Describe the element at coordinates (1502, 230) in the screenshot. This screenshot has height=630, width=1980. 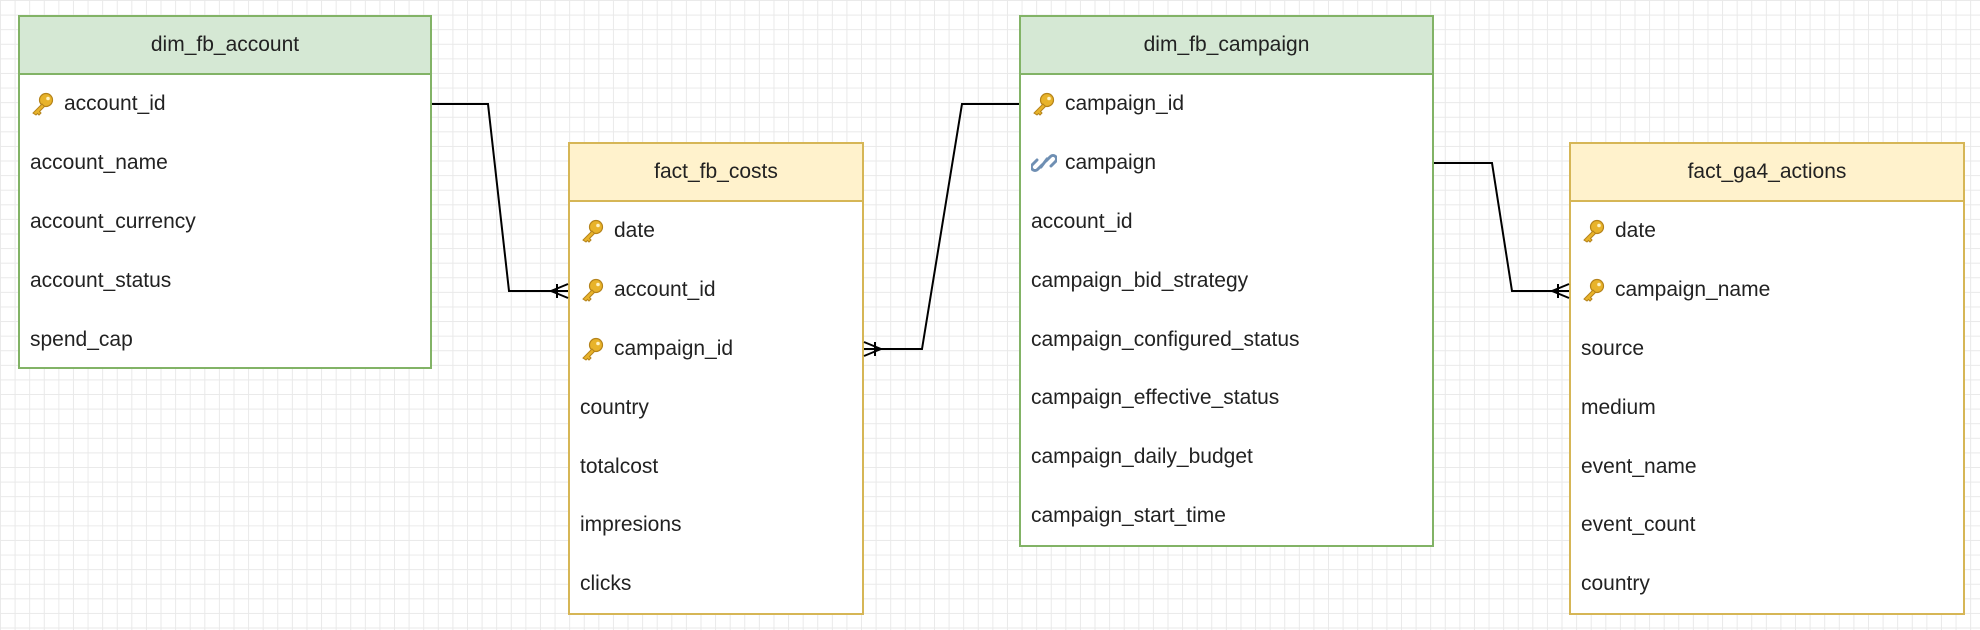
I see `relationship-campaign-name` at that location.